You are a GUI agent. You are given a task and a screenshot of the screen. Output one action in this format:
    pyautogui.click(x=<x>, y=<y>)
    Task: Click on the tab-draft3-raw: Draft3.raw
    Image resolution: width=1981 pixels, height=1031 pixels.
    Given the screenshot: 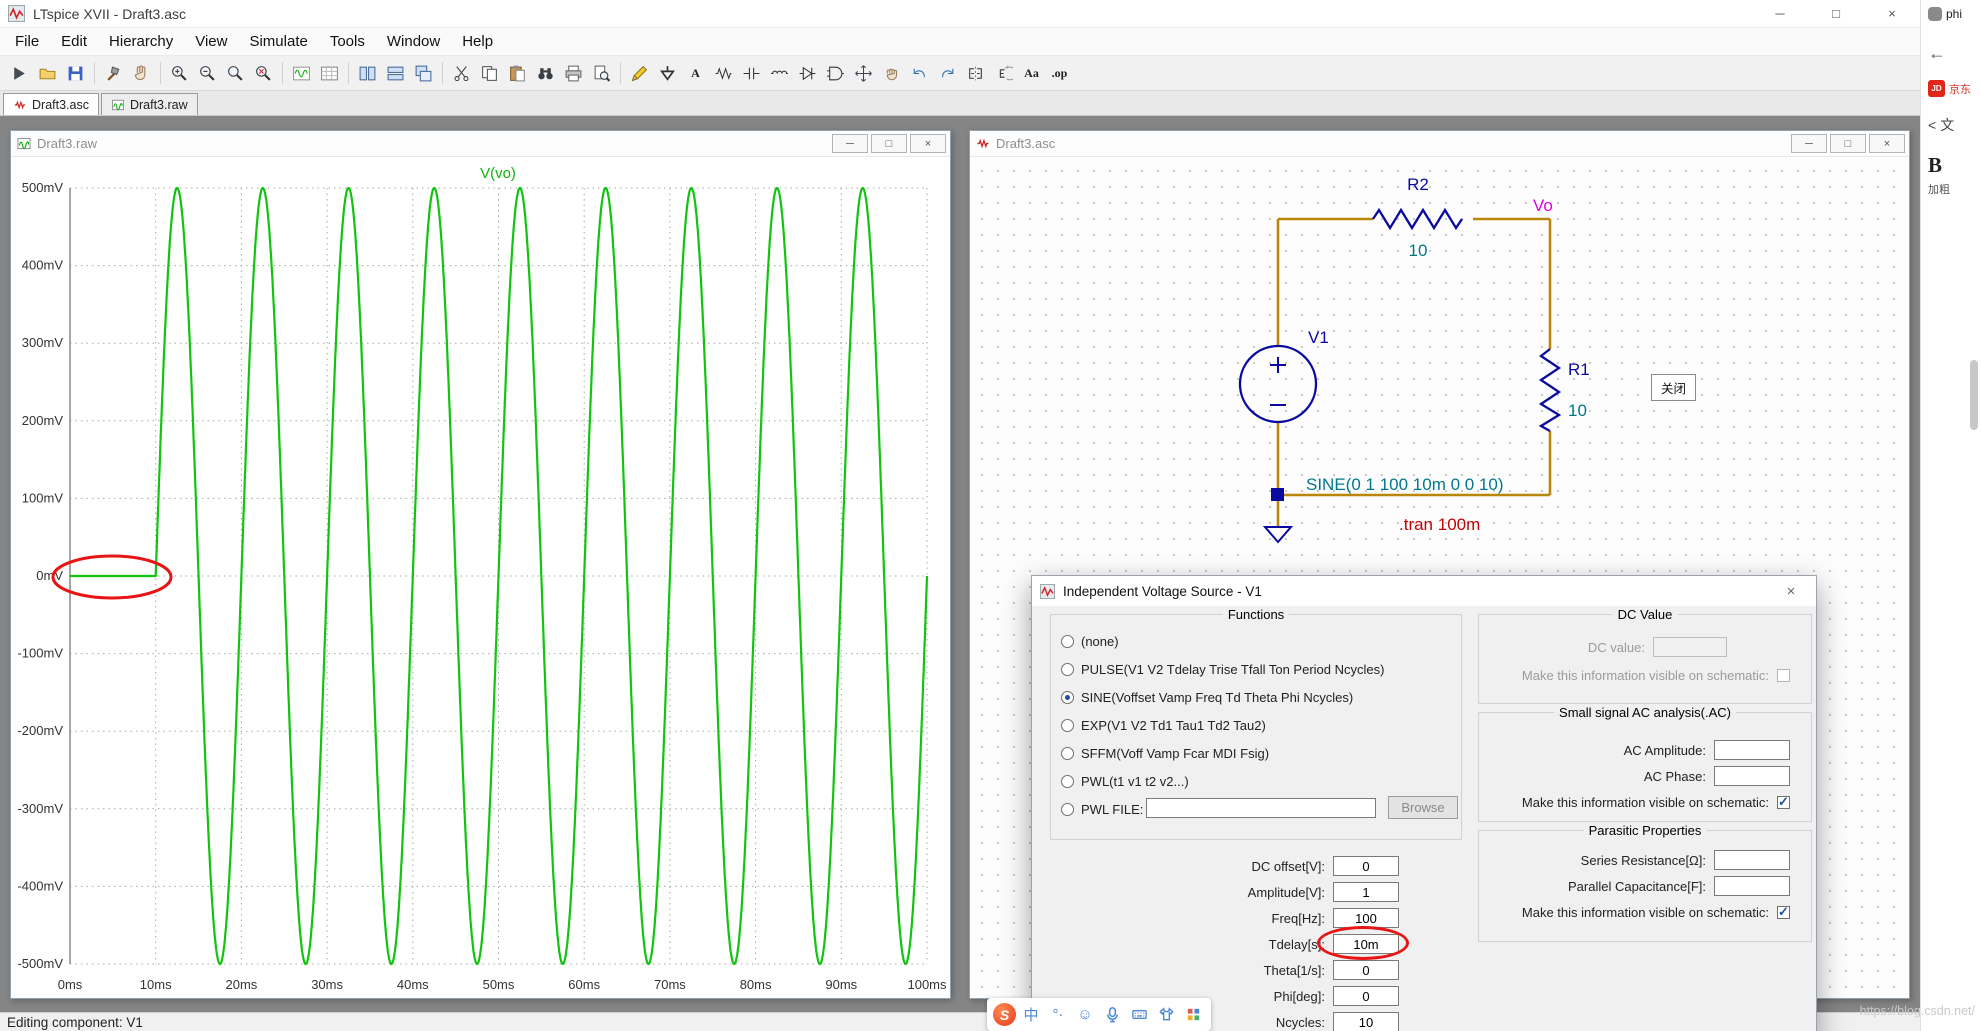 What is the action you would take?
    pyautogui.click(x=149, y=104)
    